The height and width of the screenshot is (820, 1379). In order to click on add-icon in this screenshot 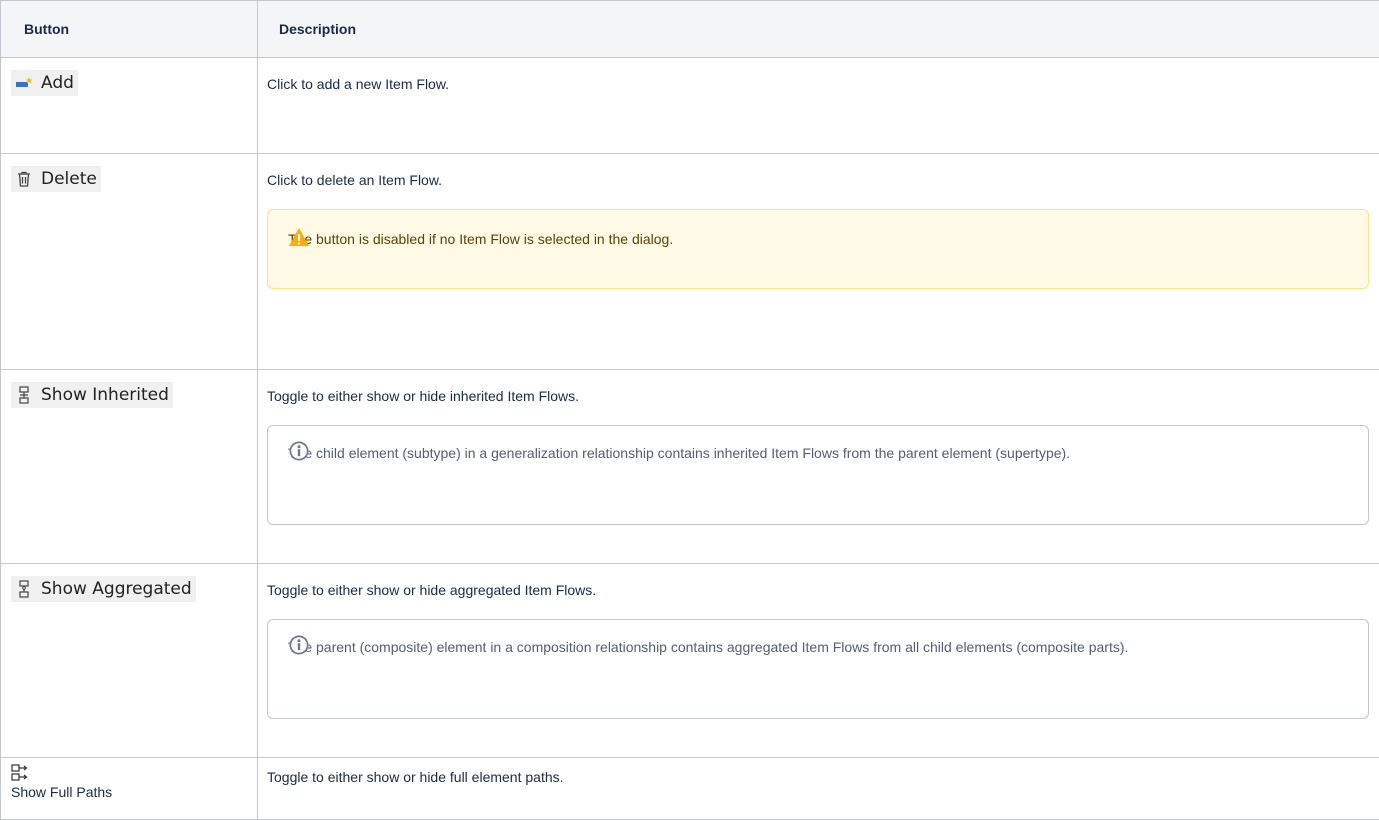, I will do `click(24, 83)`.